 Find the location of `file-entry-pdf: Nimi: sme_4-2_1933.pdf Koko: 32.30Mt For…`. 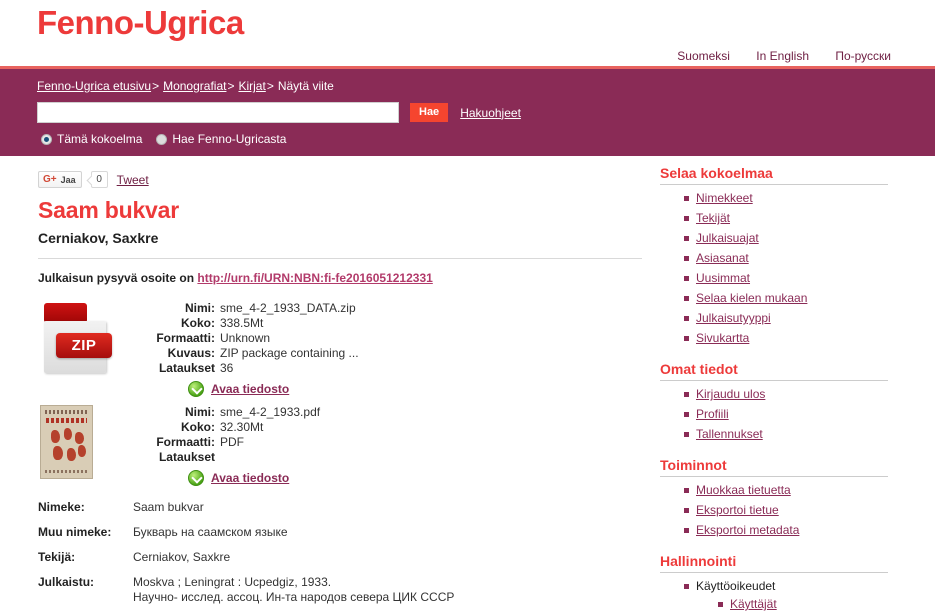

file-entry-pdf: Nimi: sme_4-2_1933.pdf Koko: 32.30Mt For… is located at coordinates (339, 445).